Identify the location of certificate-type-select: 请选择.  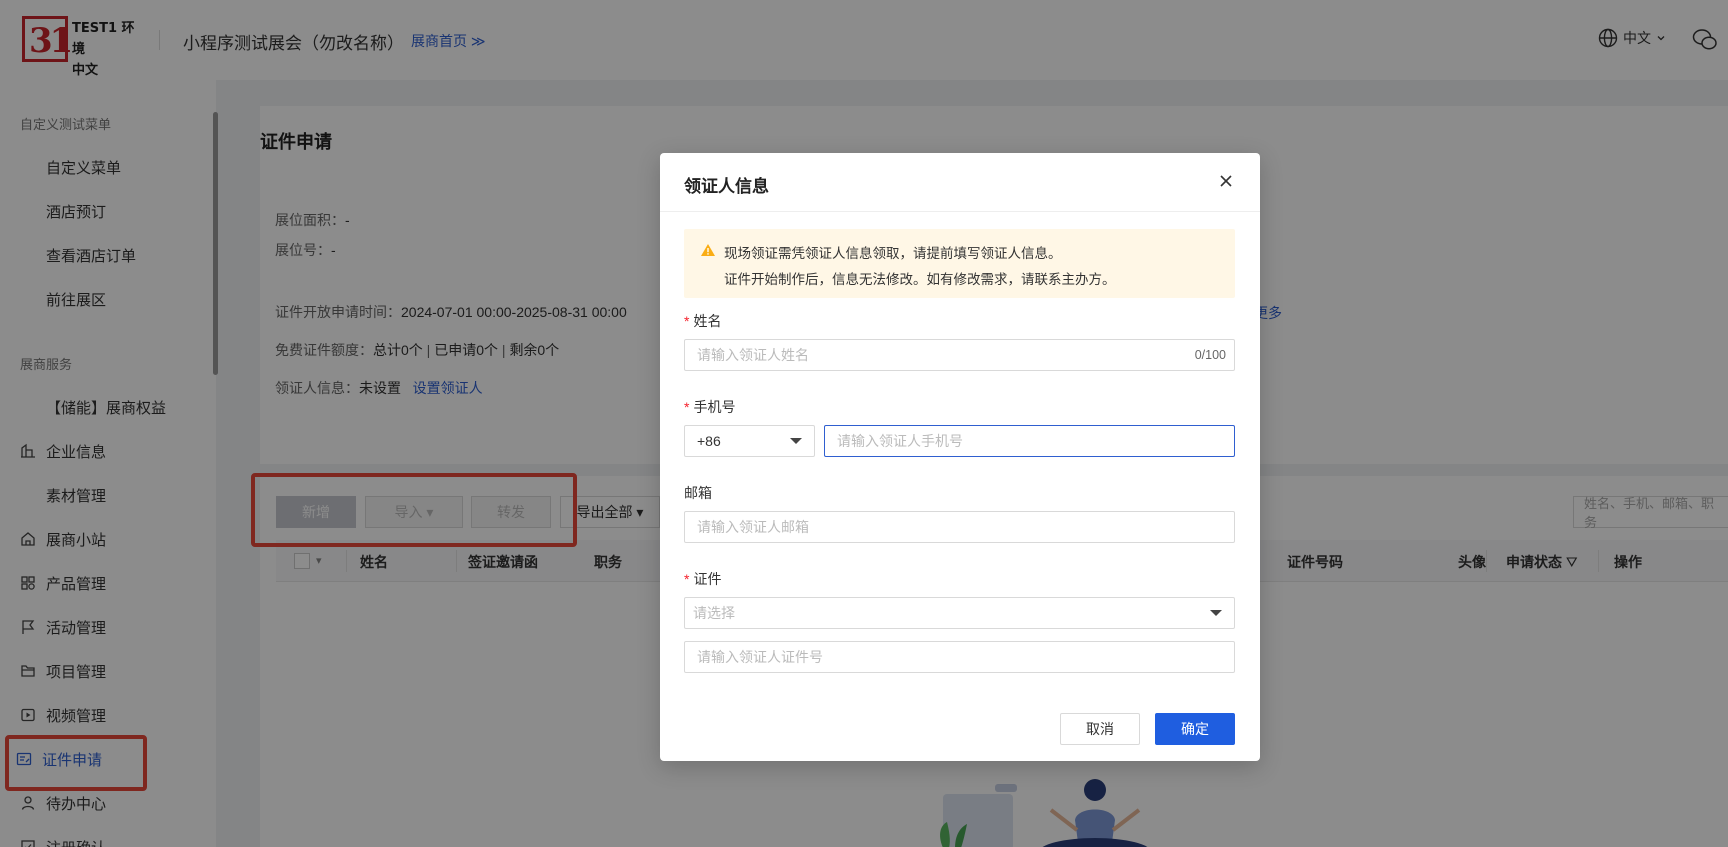
(959, 613).